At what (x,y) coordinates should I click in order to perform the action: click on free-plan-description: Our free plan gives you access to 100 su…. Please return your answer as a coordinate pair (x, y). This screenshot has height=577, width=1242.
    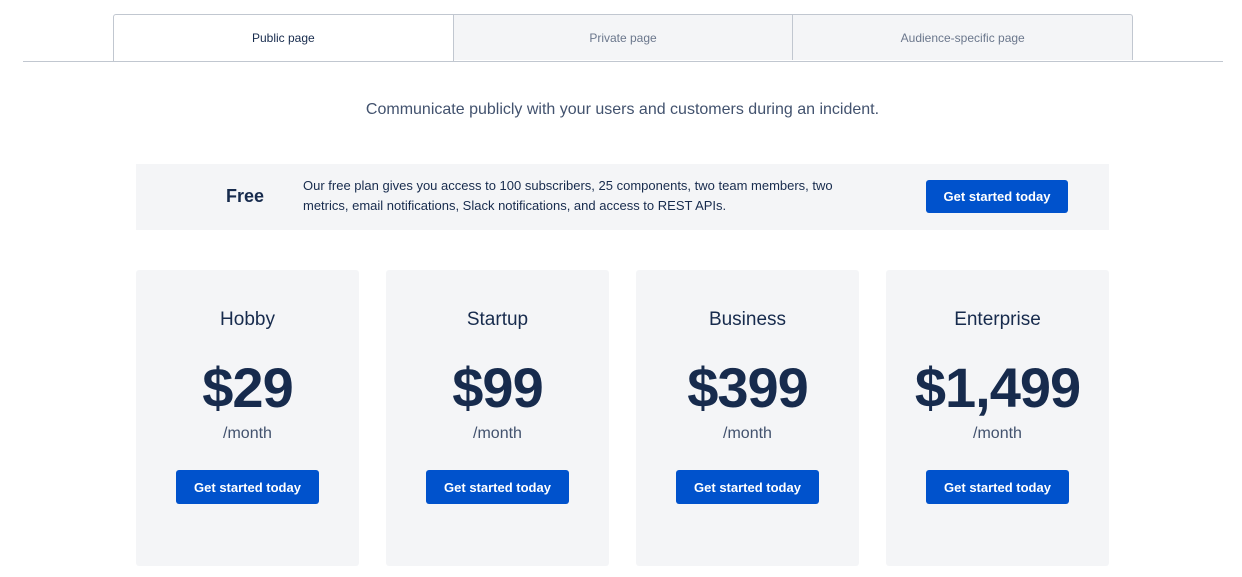
    Looking at the image, I should click on (568, 195).